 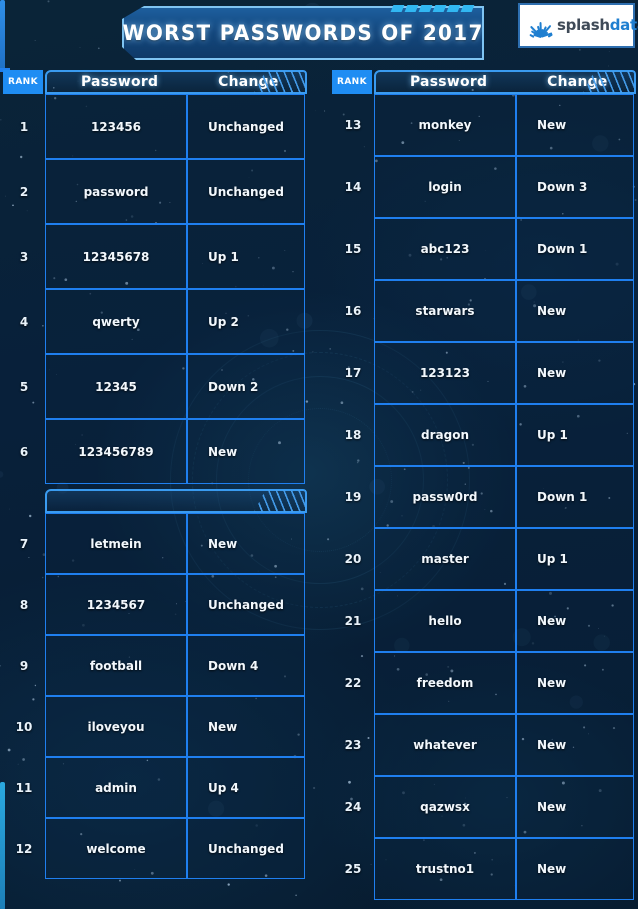 I want to click on splash-burst-icon, so click(x=541, y=26).